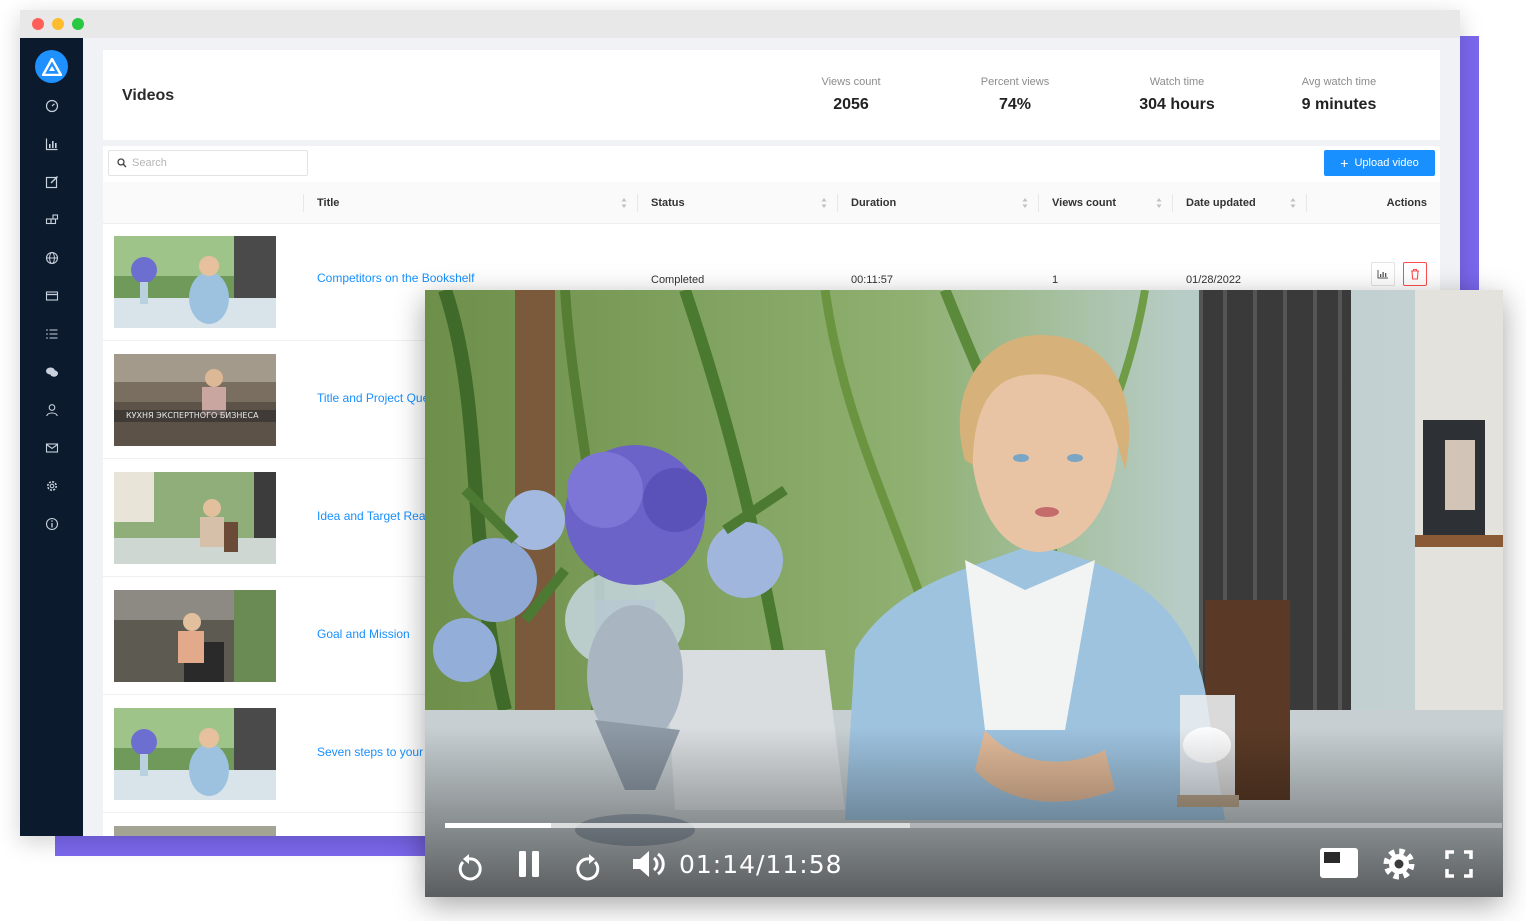  I want to click on video-views: 1, so click(1055, 280).